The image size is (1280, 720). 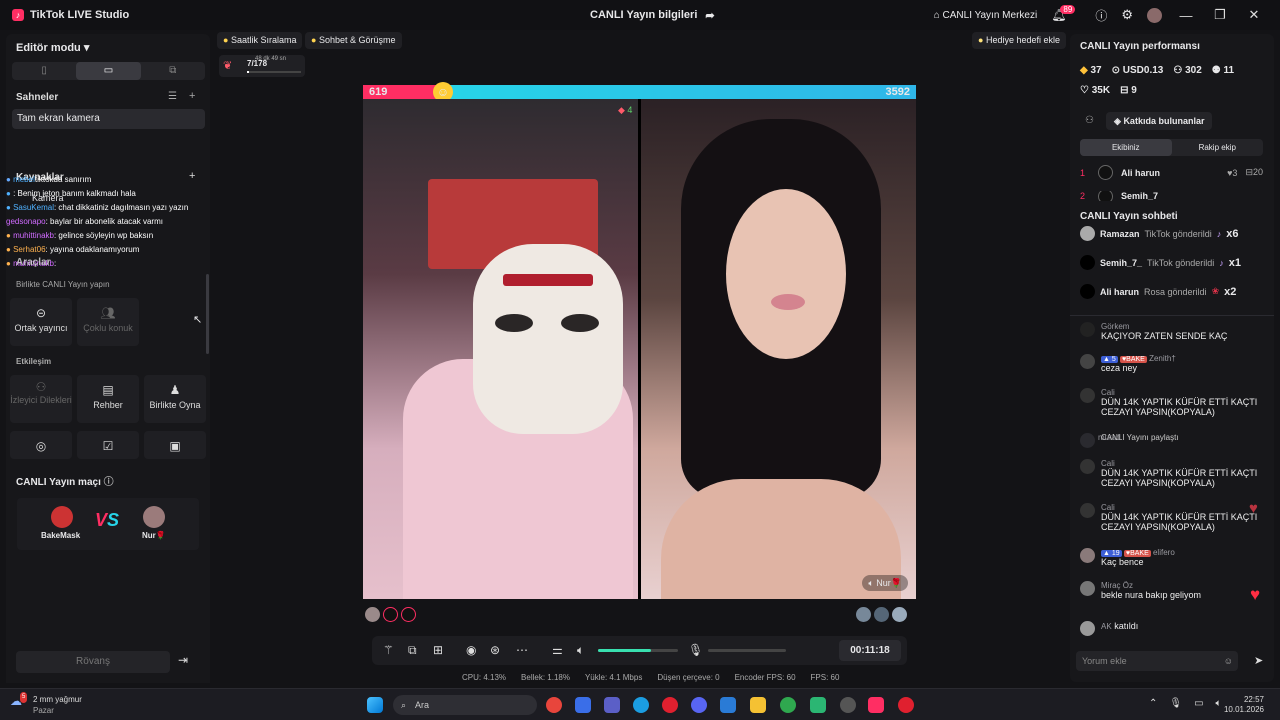 What do you see at coordinates (207, 314) in the screenshot?
I see `scrollbar` at bounding box center [207, 314].